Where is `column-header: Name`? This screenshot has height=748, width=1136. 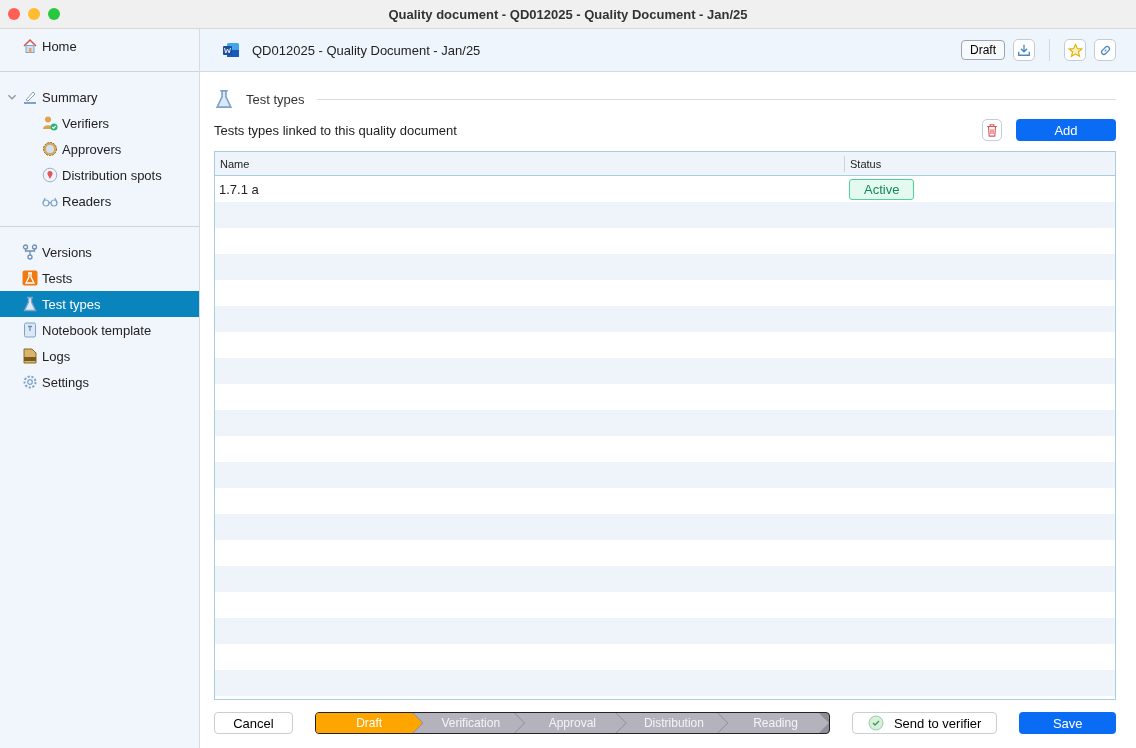 column-header: Name is located at coordinates (530, 163).